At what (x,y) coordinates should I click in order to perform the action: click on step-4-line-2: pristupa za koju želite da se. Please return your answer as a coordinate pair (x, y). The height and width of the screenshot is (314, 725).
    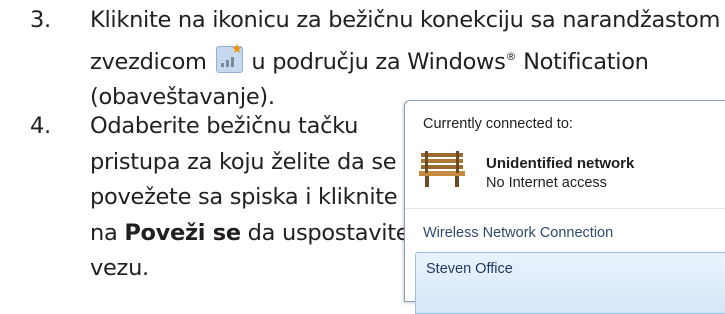
    Looking at the image, I should click on (243, 161).